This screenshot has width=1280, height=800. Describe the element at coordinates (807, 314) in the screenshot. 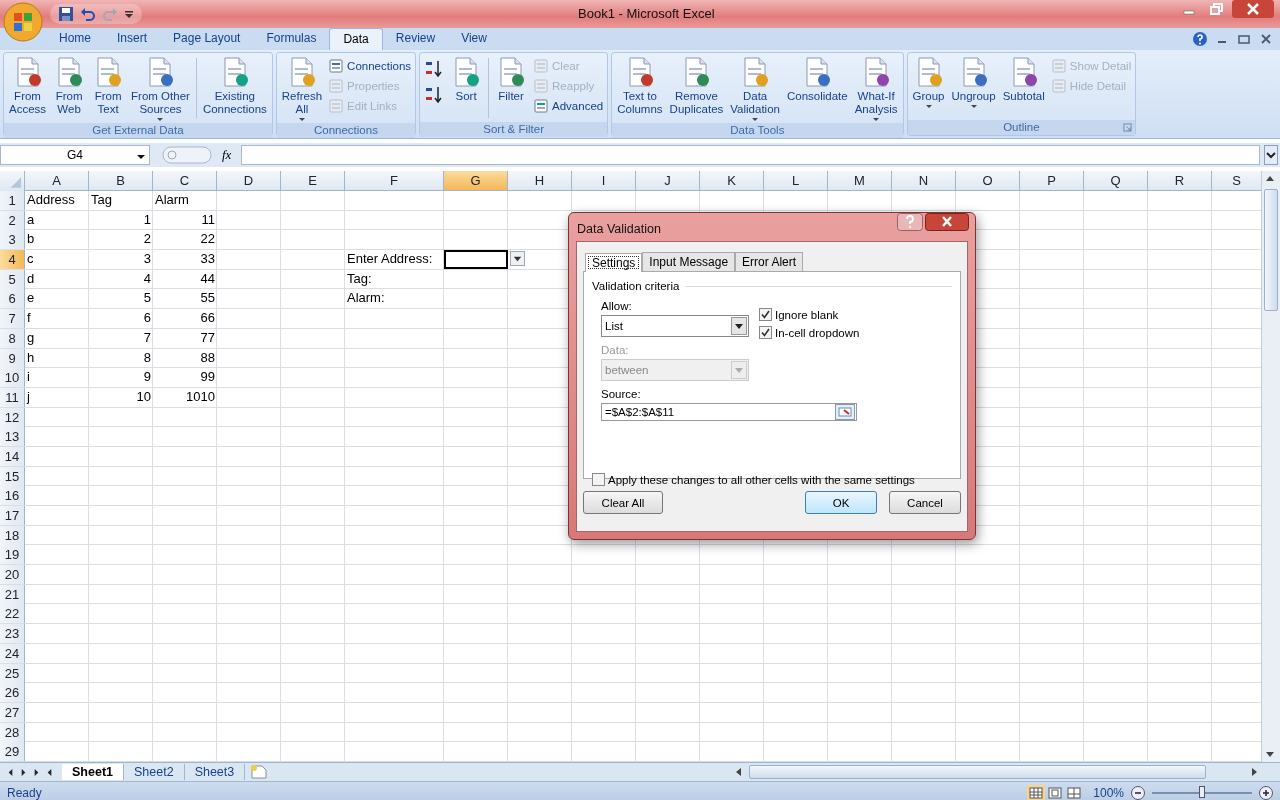

I see `checkbox-label: Ignore blank` at that location.